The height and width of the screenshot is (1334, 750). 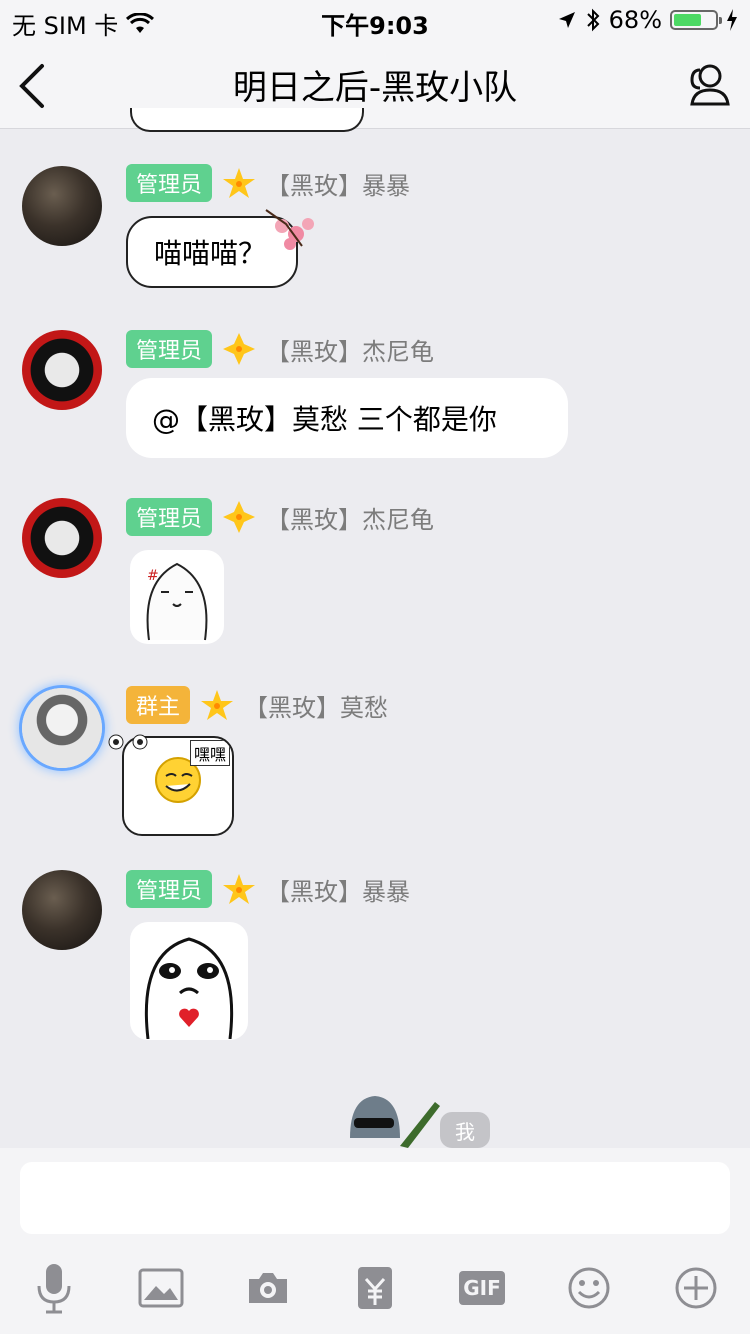 What do you see at coordinates (732, 20) in the screenshot?
I see `charging-icon` at bounding box center [732, 20].